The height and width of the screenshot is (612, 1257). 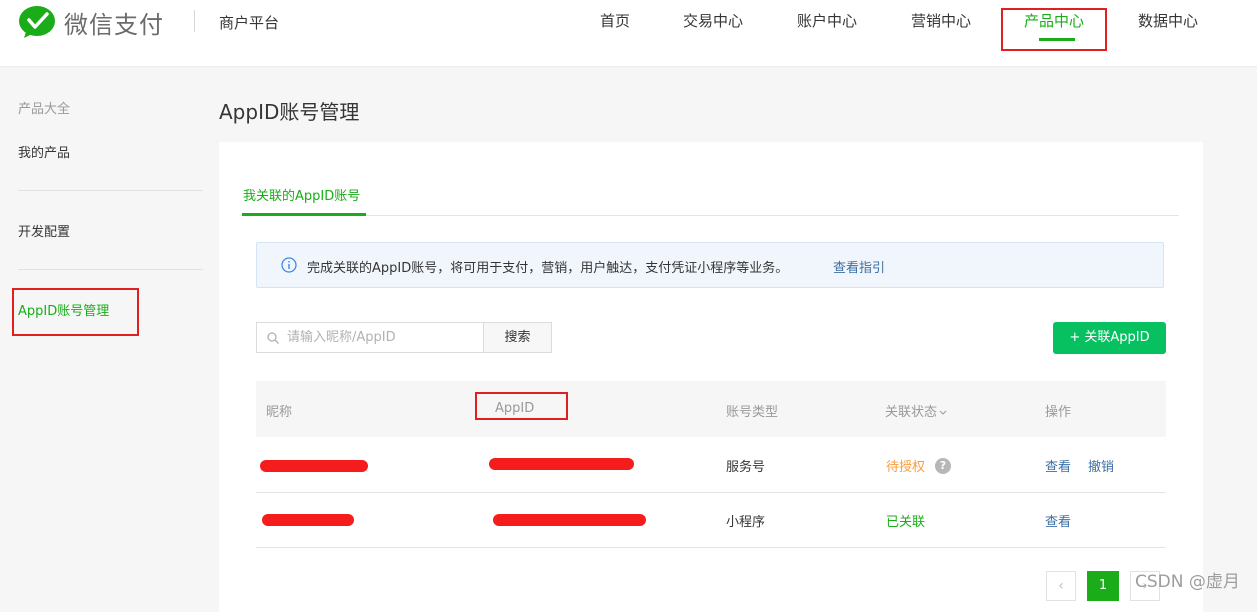 What do you see at coordinates (711, 409) in the screenshot?
I see `table-header: 昵称 AppID 账号类型 关联状态 操作` at bounding box center [711, 409].